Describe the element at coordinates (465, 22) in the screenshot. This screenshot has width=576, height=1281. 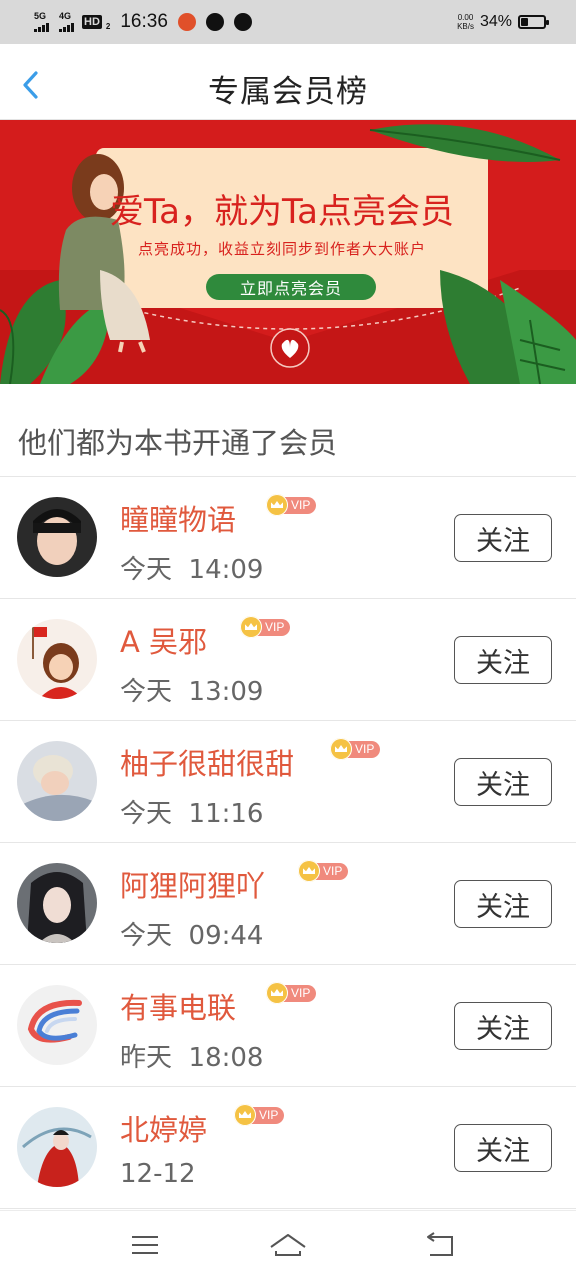
I see `network-speed: 0.00 KB/s` at that location.